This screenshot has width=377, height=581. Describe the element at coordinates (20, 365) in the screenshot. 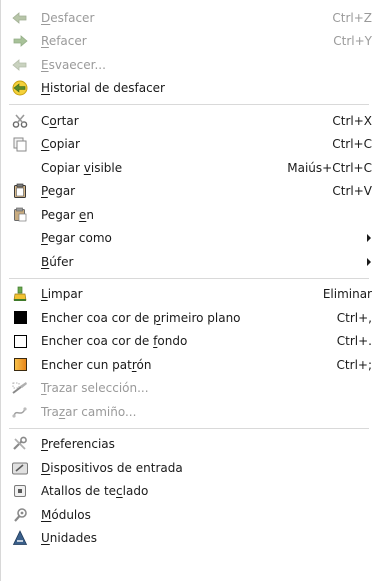

I see `pattern-swatch-icon` at that location.